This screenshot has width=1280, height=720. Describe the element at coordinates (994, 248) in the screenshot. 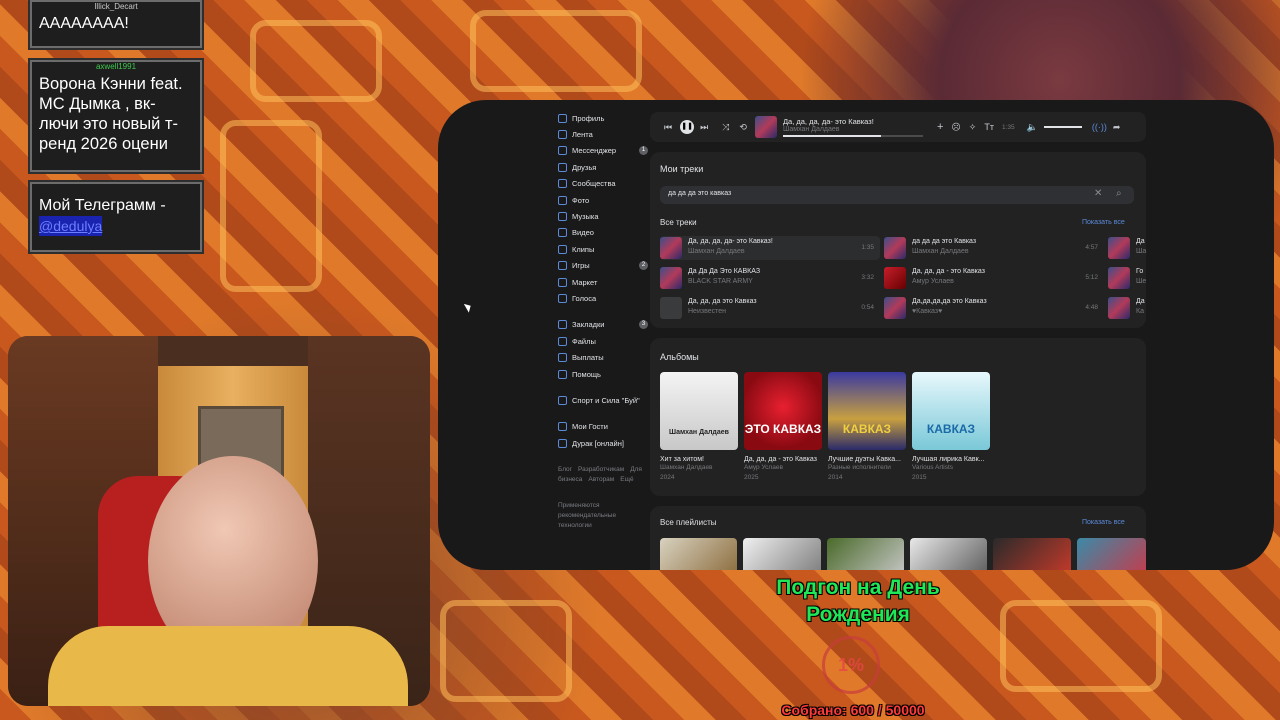

I see `track-row: да да да это Кавказ Шамхан Далдаев 4:57` at that location.